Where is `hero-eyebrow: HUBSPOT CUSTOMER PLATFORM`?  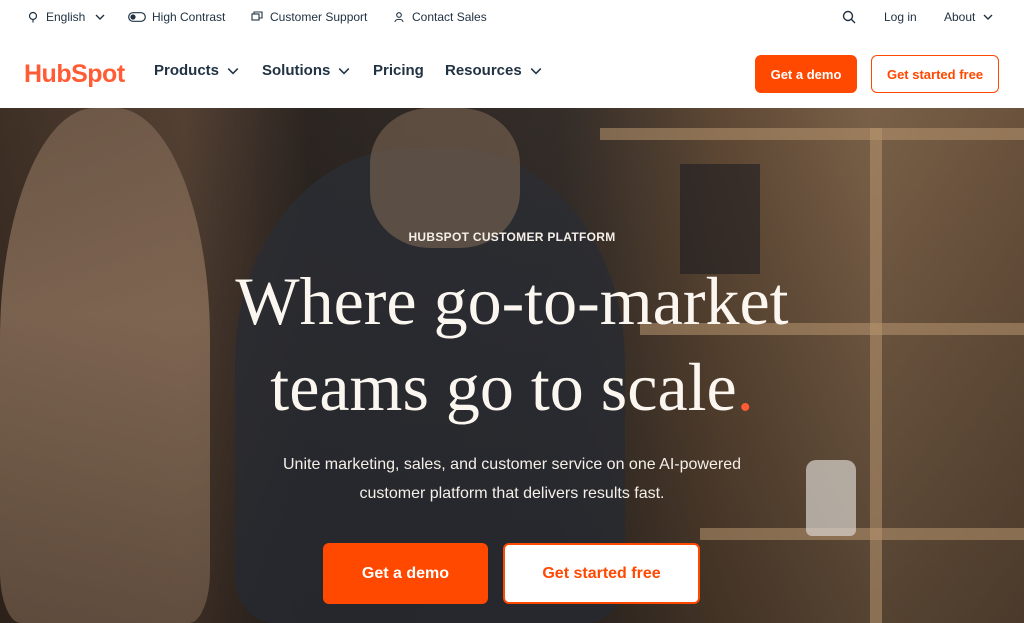
hero-eyebrow: HUBSPOT CUSTOMER PLATFORM is located at coordinates (512, 237).